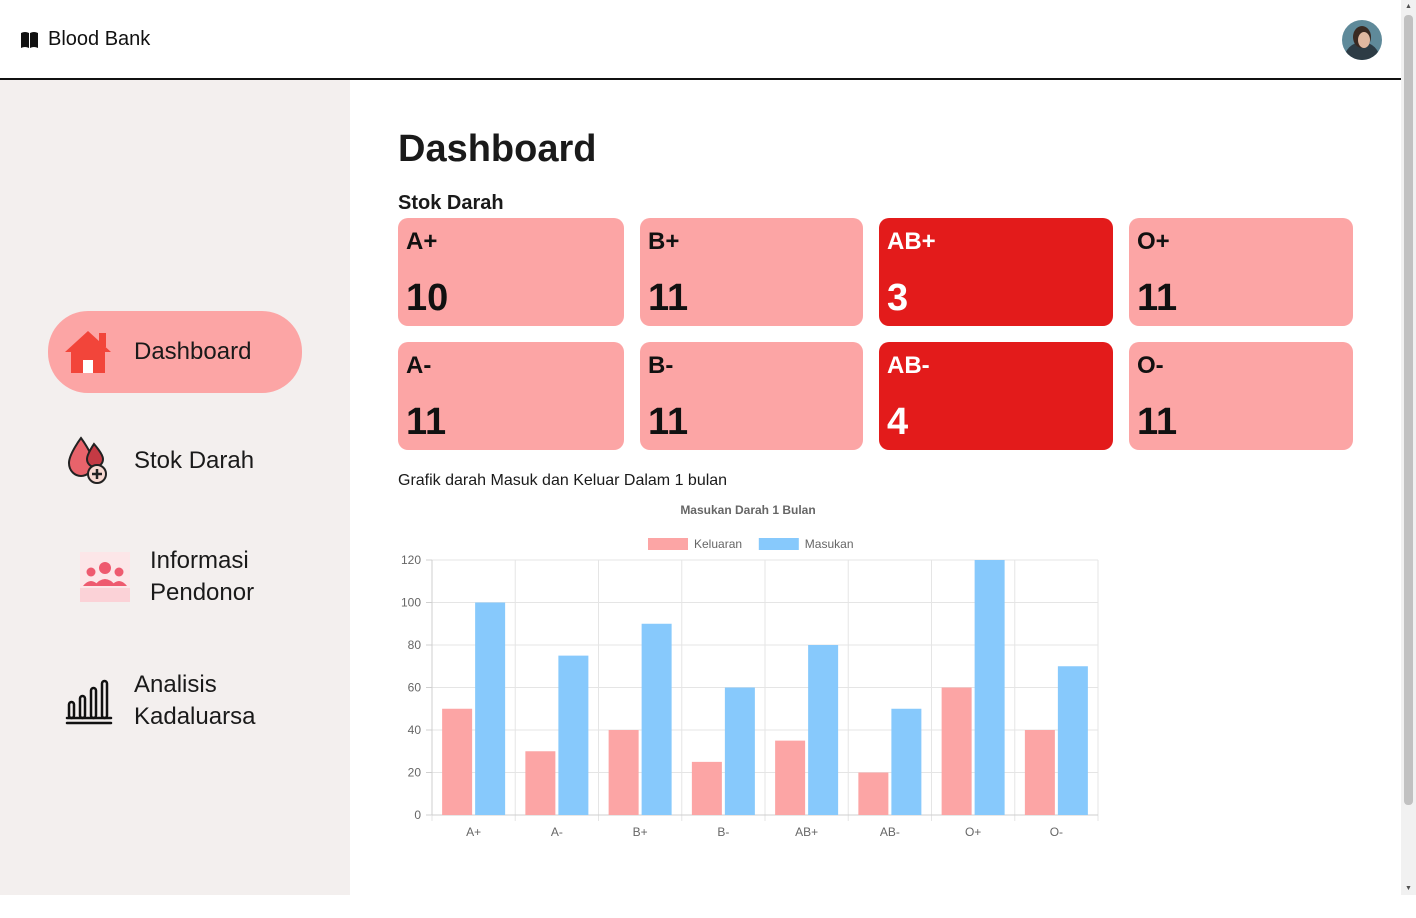 The height and width of the screenshot is (918, 1416). I want to click on stock-card: A+ 10, so click(511, 272).